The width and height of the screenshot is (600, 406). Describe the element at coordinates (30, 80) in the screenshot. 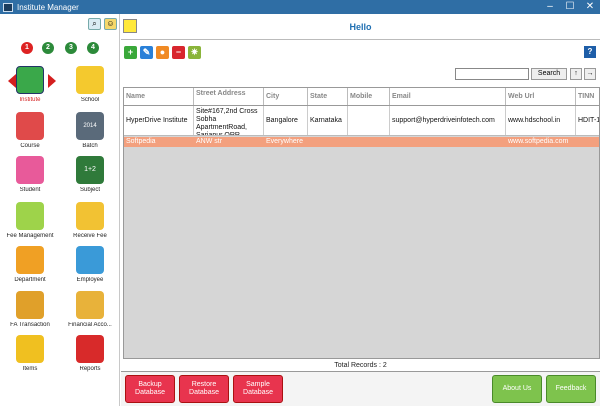

I see `house-icon` at that location.